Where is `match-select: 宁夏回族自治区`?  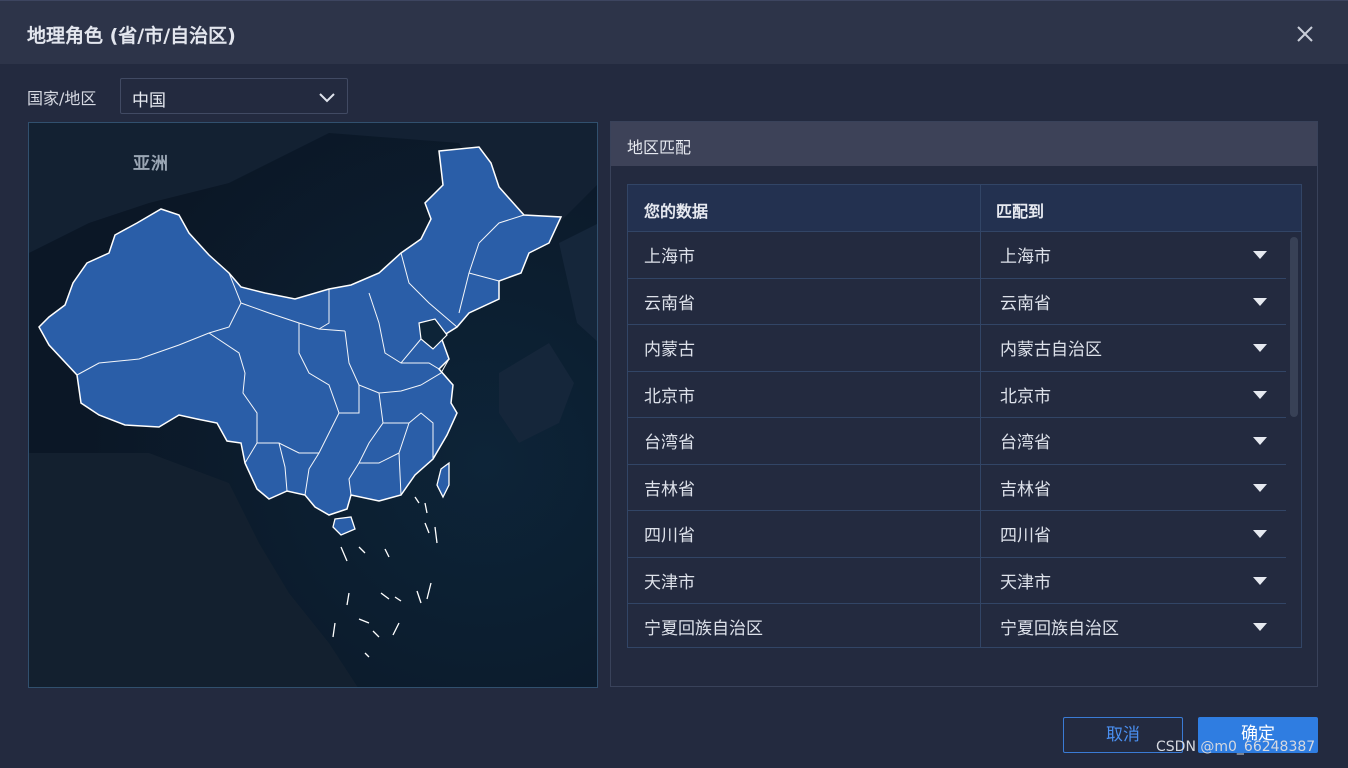
match-select: 宁夏回族自治区 is located at coordinates (1133, 625).